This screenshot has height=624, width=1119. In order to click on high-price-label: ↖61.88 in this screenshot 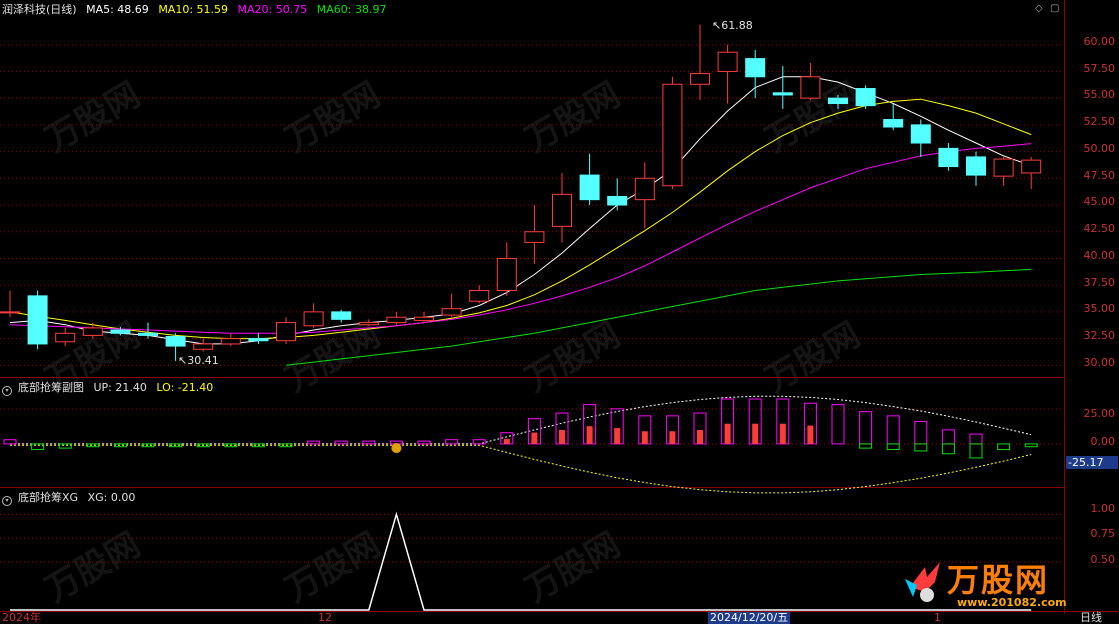, I will do `click(732, 25)`.